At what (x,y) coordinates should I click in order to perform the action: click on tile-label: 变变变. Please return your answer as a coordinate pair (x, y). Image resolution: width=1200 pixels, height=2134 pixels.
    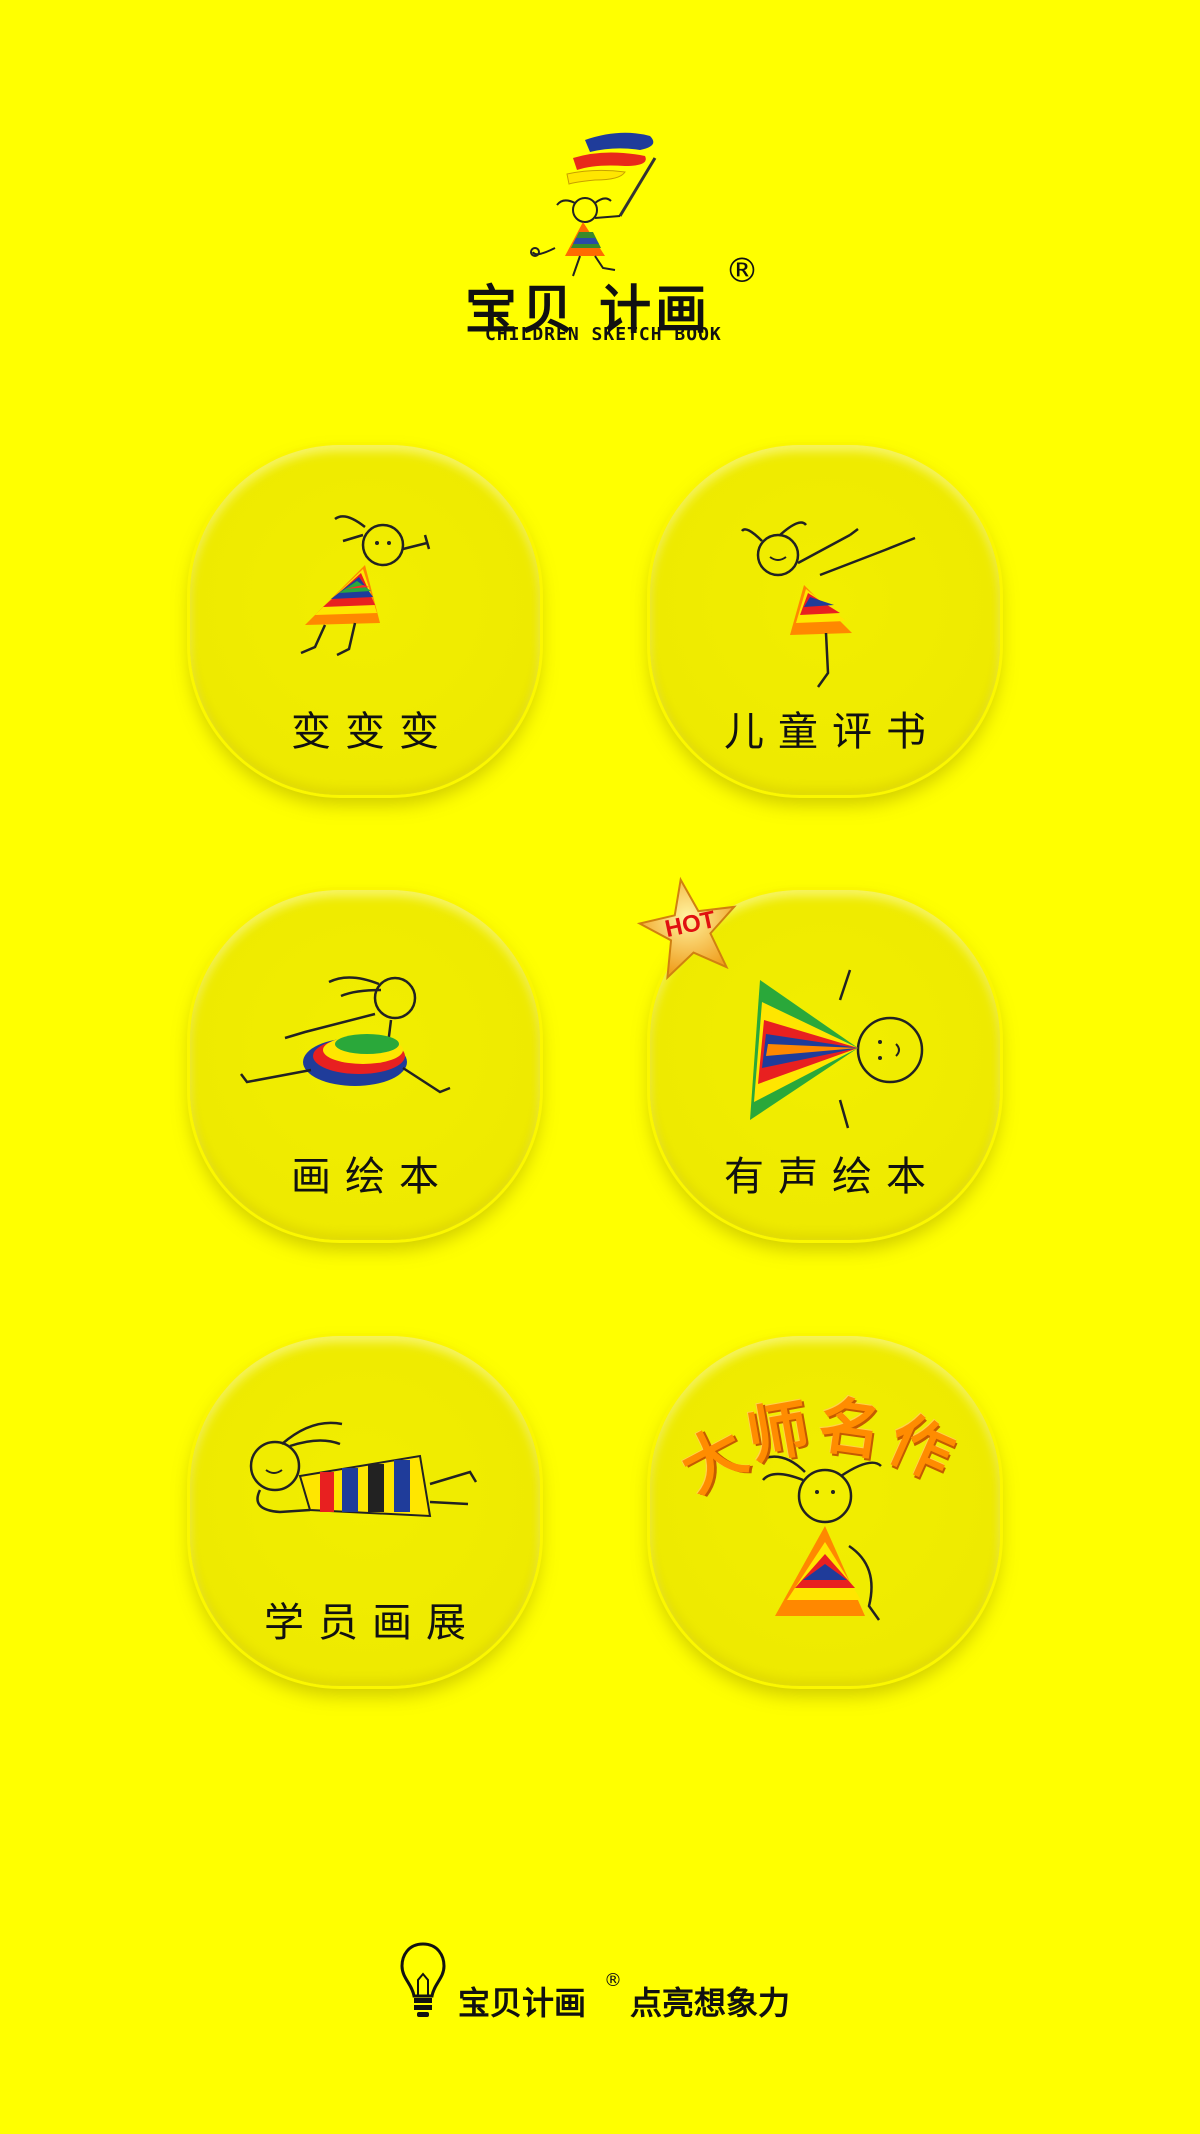
    Looking at the image, I should click on (372, 732).